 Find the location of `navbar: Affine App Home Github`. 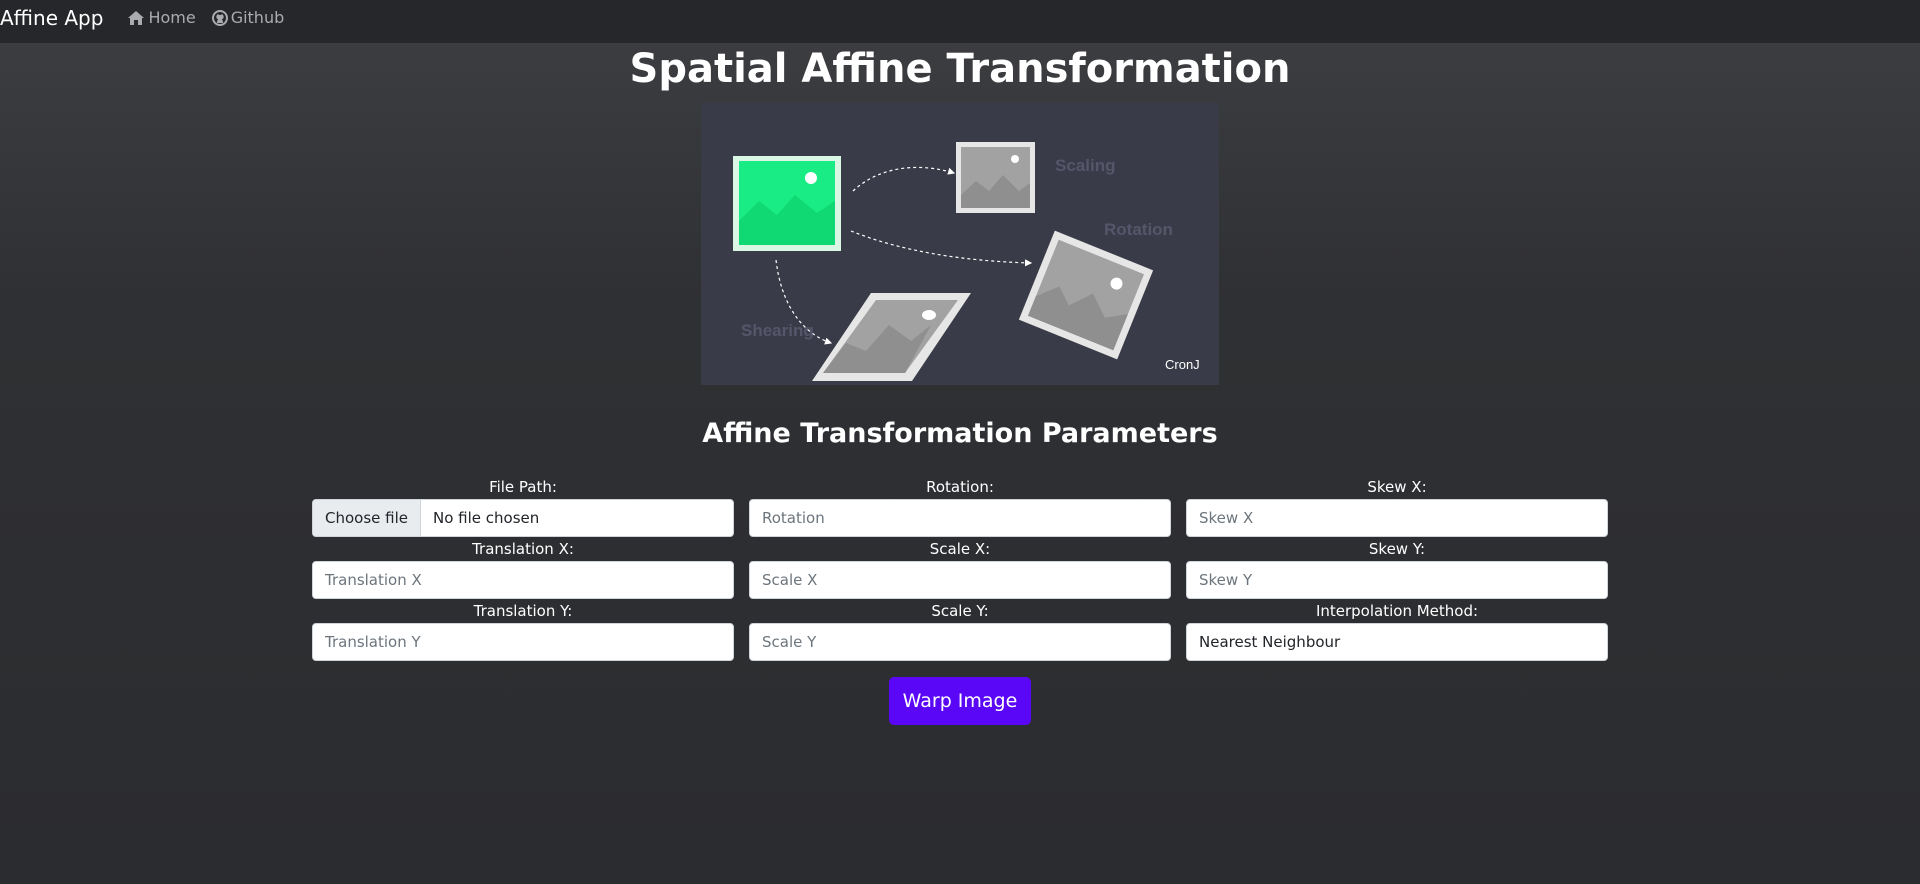

navbar: Affine App Home Github is located at coordinates (960, 21).